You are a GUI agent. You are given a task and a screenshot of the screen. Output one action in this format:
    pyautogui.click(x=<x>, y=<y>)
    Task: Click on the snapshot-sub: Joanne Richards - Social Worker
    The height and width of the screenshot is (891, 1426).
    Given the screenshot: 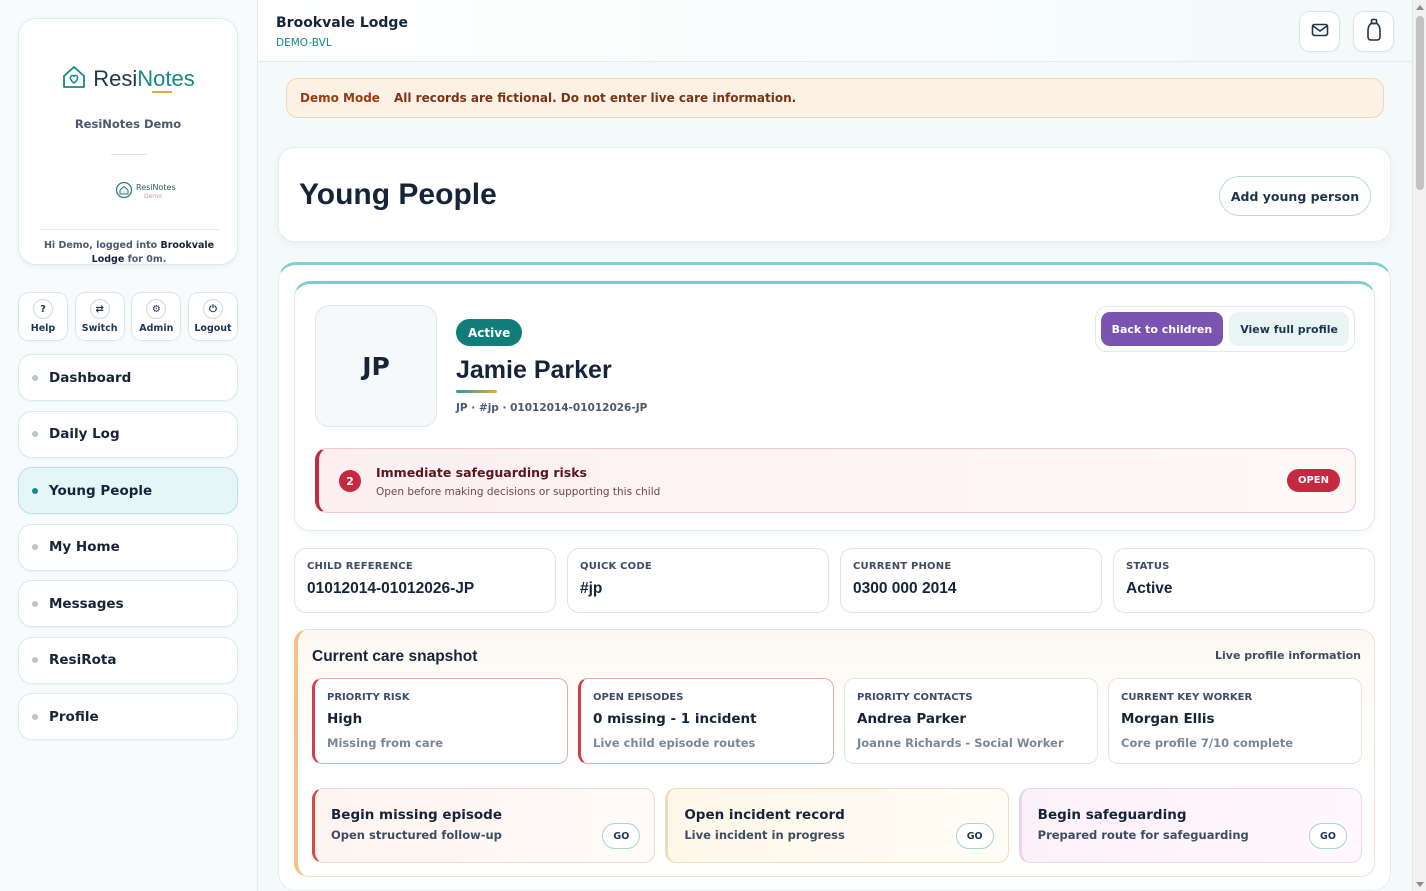 What is the action you would take?
    pyautogui.click(x=960, y=743)
    